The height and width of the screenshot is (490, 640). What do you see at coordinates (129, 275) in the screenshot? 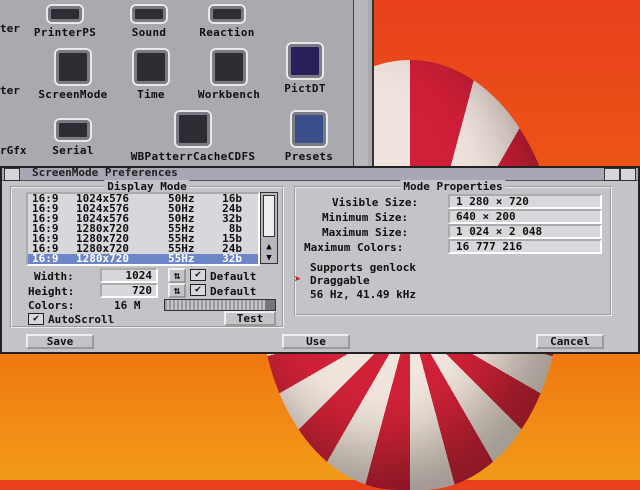
I see `width-field: 1024` at bounding box center [129, 275].